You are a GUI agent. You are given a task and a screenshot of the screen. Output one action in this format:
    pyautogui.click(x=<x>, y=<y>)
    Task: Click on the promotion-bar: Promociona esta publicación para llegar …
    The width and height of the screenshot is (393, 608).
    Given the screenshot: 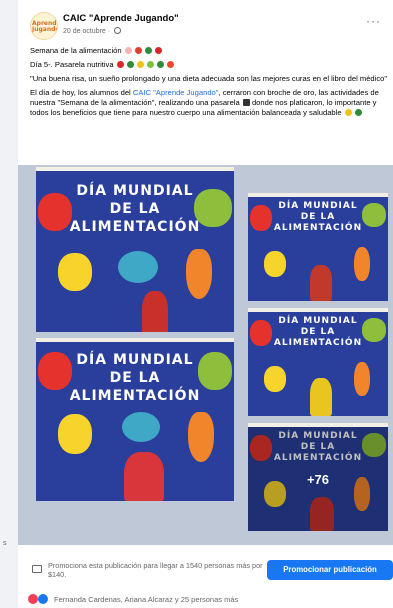 What is the action you would take?
    pyautogui.click(x=205, y=571)
    